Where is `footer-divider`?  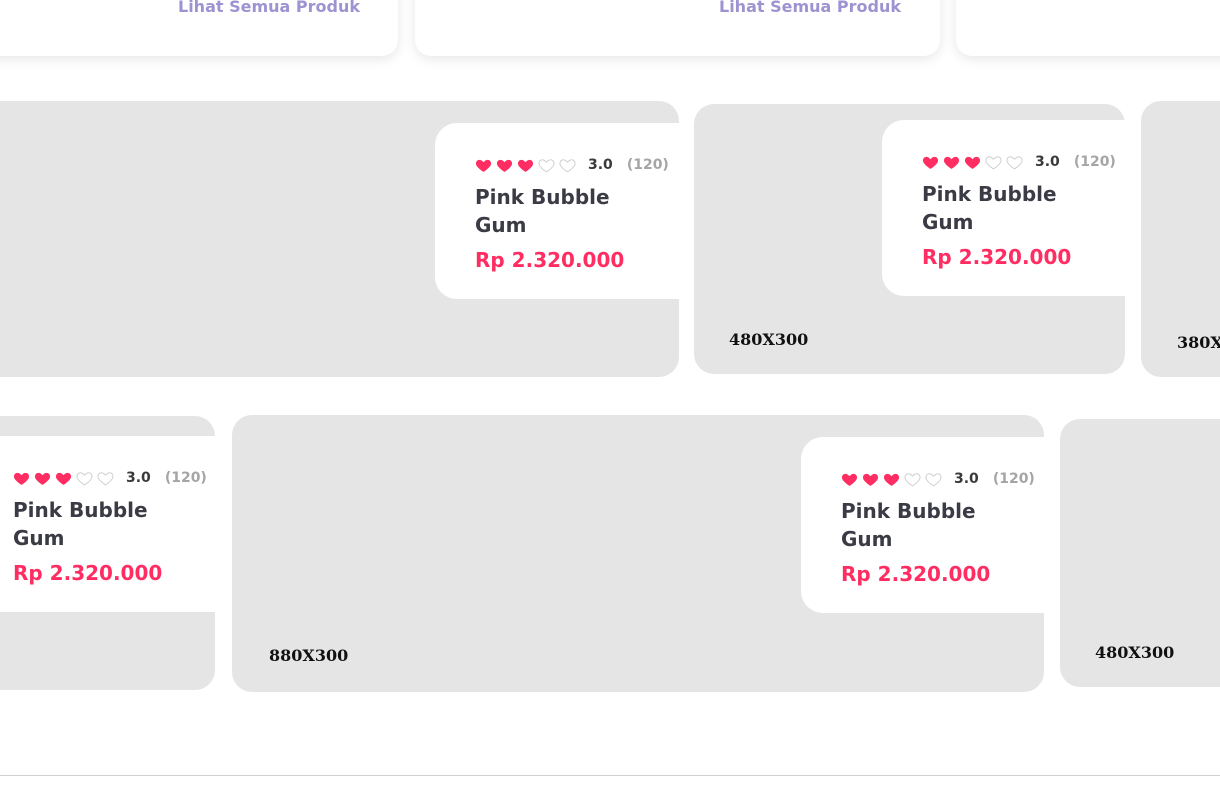 footer-divider is located at coordinates (610, 775).